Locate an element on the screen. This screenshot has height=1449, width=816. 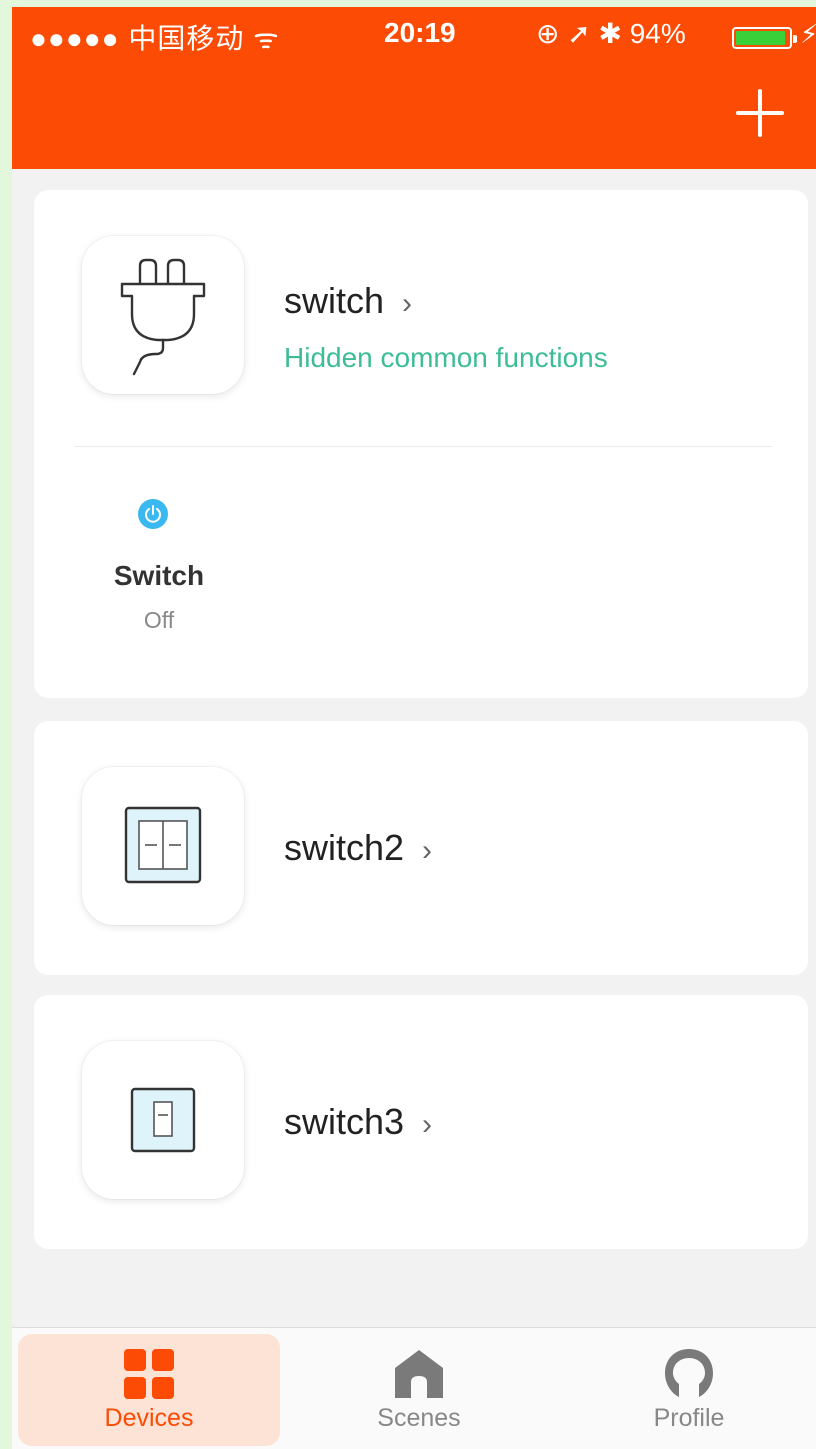
device-name-text: switch is located at coordinates (334, 300).